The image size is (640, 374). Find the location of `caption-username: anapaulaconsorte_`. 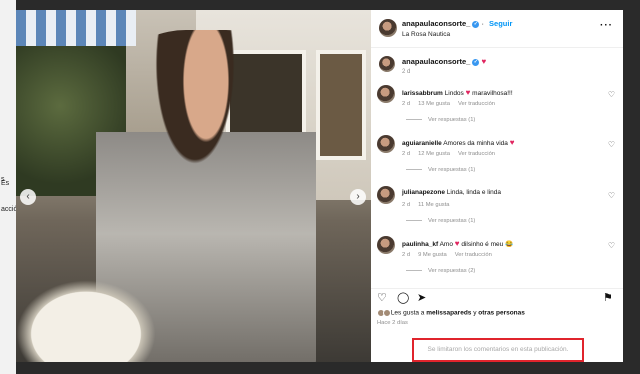

caption-username: anapaulaconsorte_ is located at coordinates (436, 61).